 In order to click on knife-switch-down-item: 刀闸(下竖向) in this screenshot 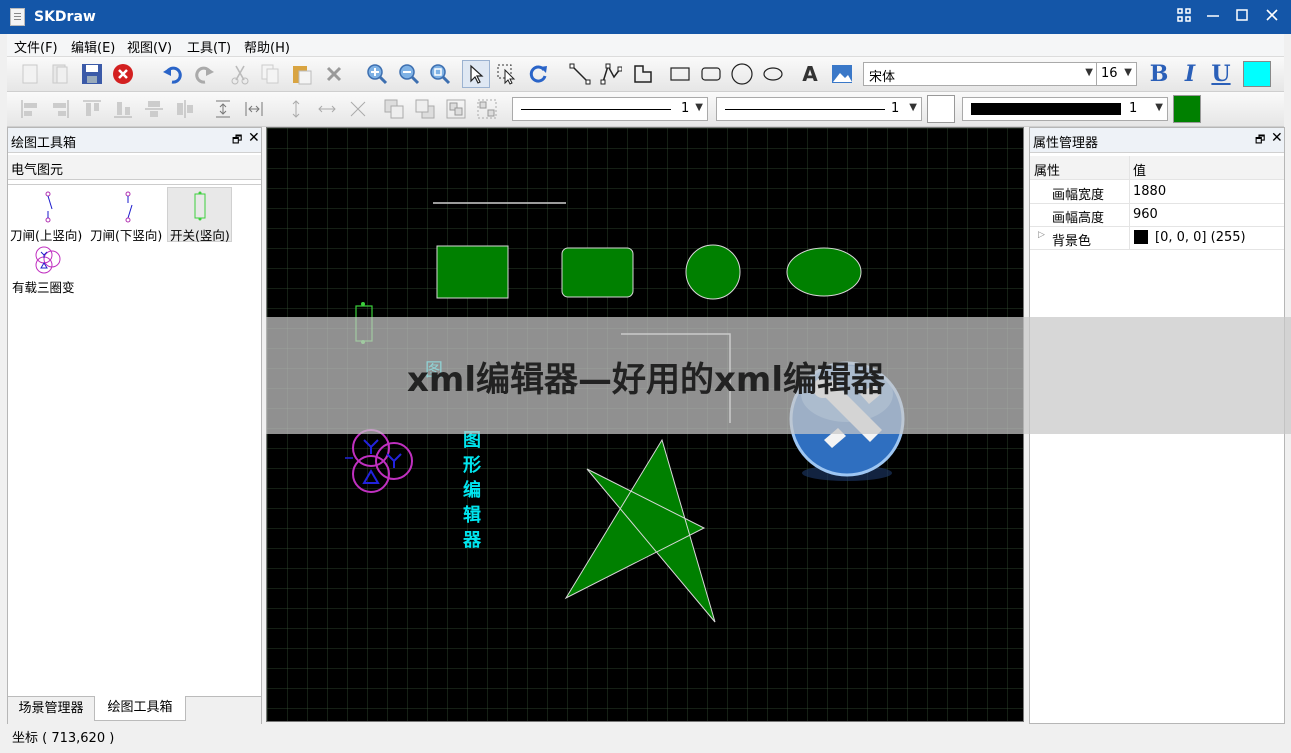, I will do `click(129, 216)`.